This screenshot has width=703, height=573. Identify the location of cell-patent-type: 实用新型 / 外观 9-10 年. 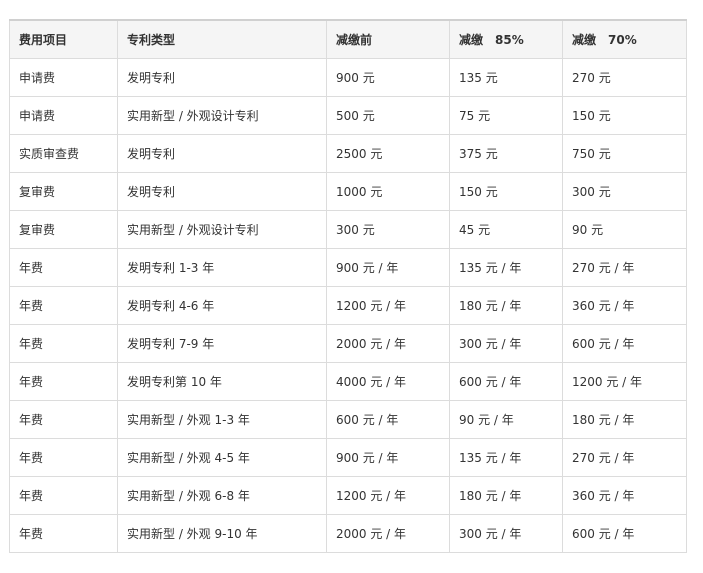
(222, 533).